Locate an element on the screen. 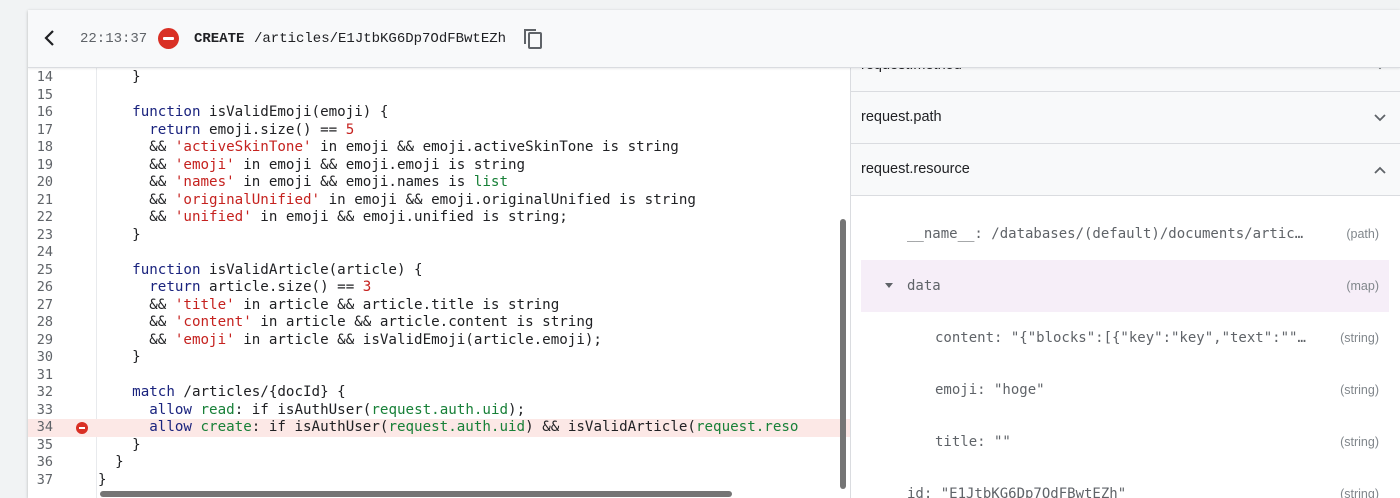  line-number: 25 is located at coordinates (44, 269).